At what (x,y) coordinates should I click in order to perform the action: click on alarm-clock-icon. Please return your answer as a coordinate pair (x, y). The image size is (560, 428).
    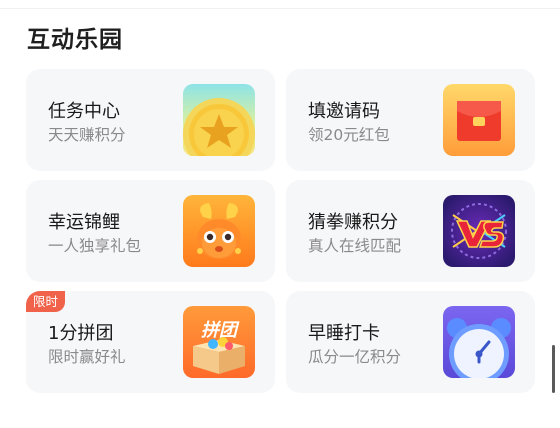
    Looking at the image, I should click on (479, 342).